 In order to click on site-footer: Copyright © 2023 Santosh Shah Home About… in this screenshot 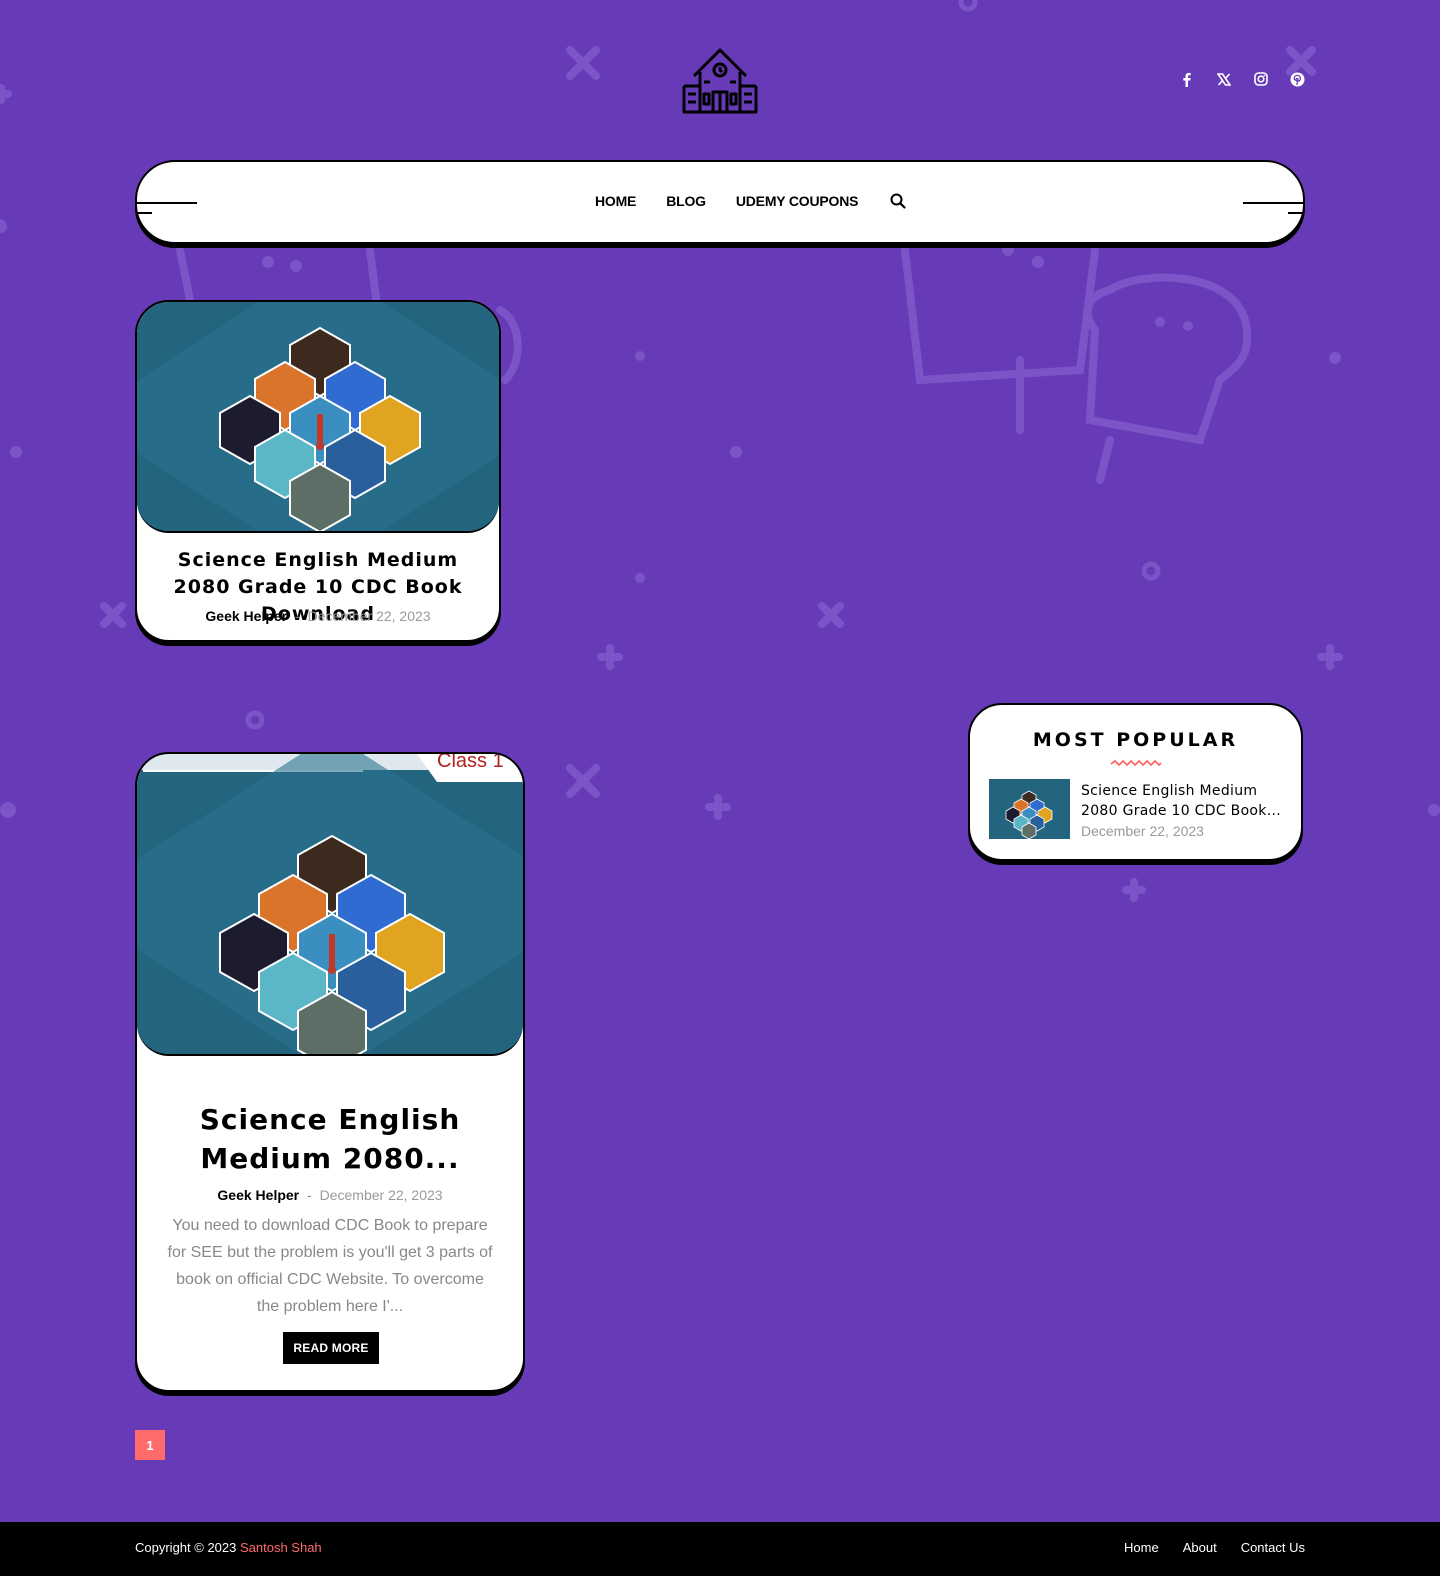, I will do `click(720, 1549)`.